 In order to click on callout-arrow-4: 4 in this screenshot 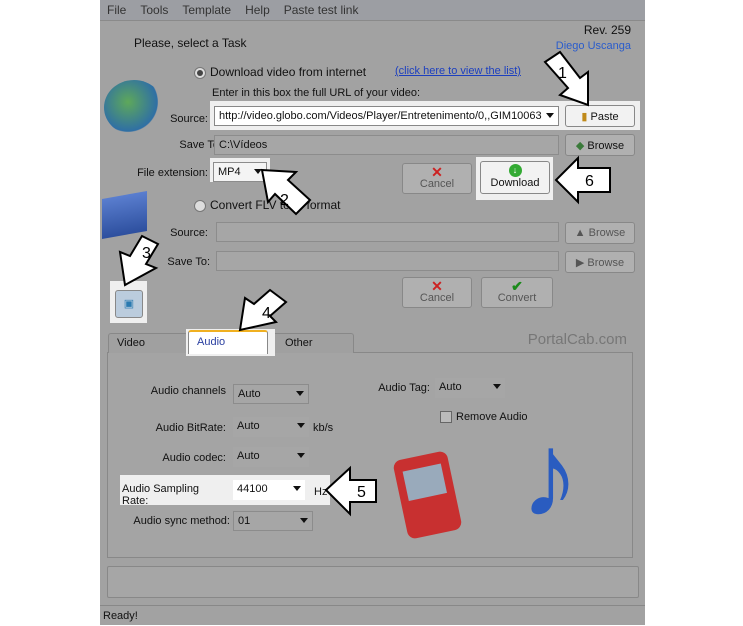, I will do `click(263, 310)`.